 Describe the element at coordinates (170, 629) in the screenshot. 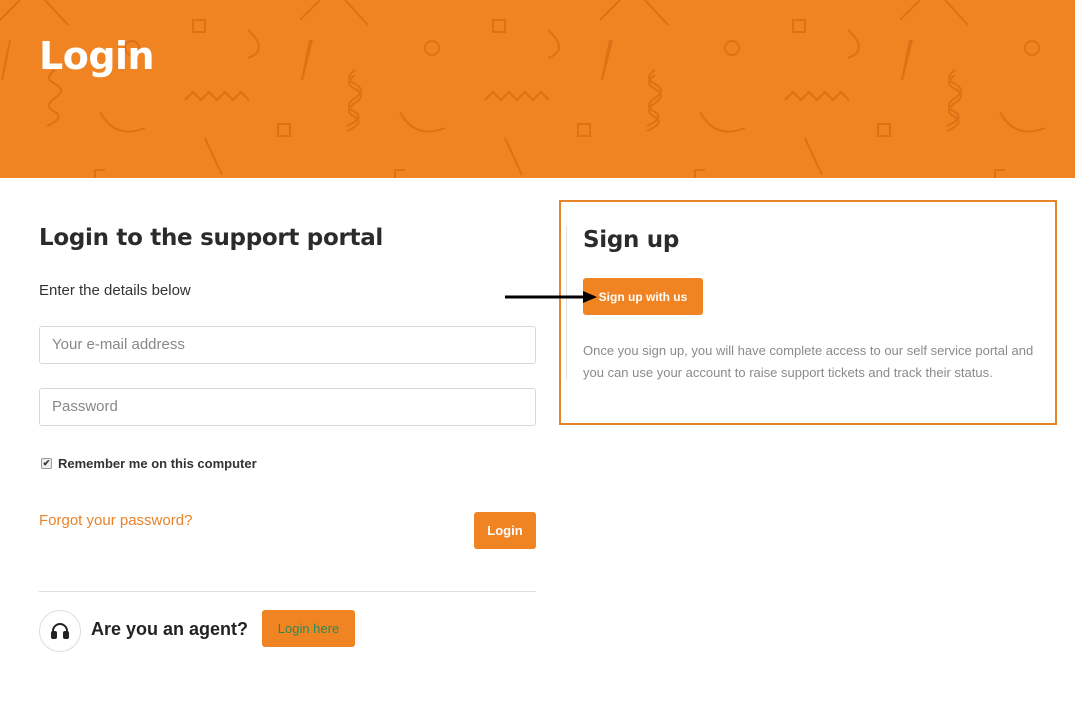

I see `agent-prompt: Are you an agent?` at that location.